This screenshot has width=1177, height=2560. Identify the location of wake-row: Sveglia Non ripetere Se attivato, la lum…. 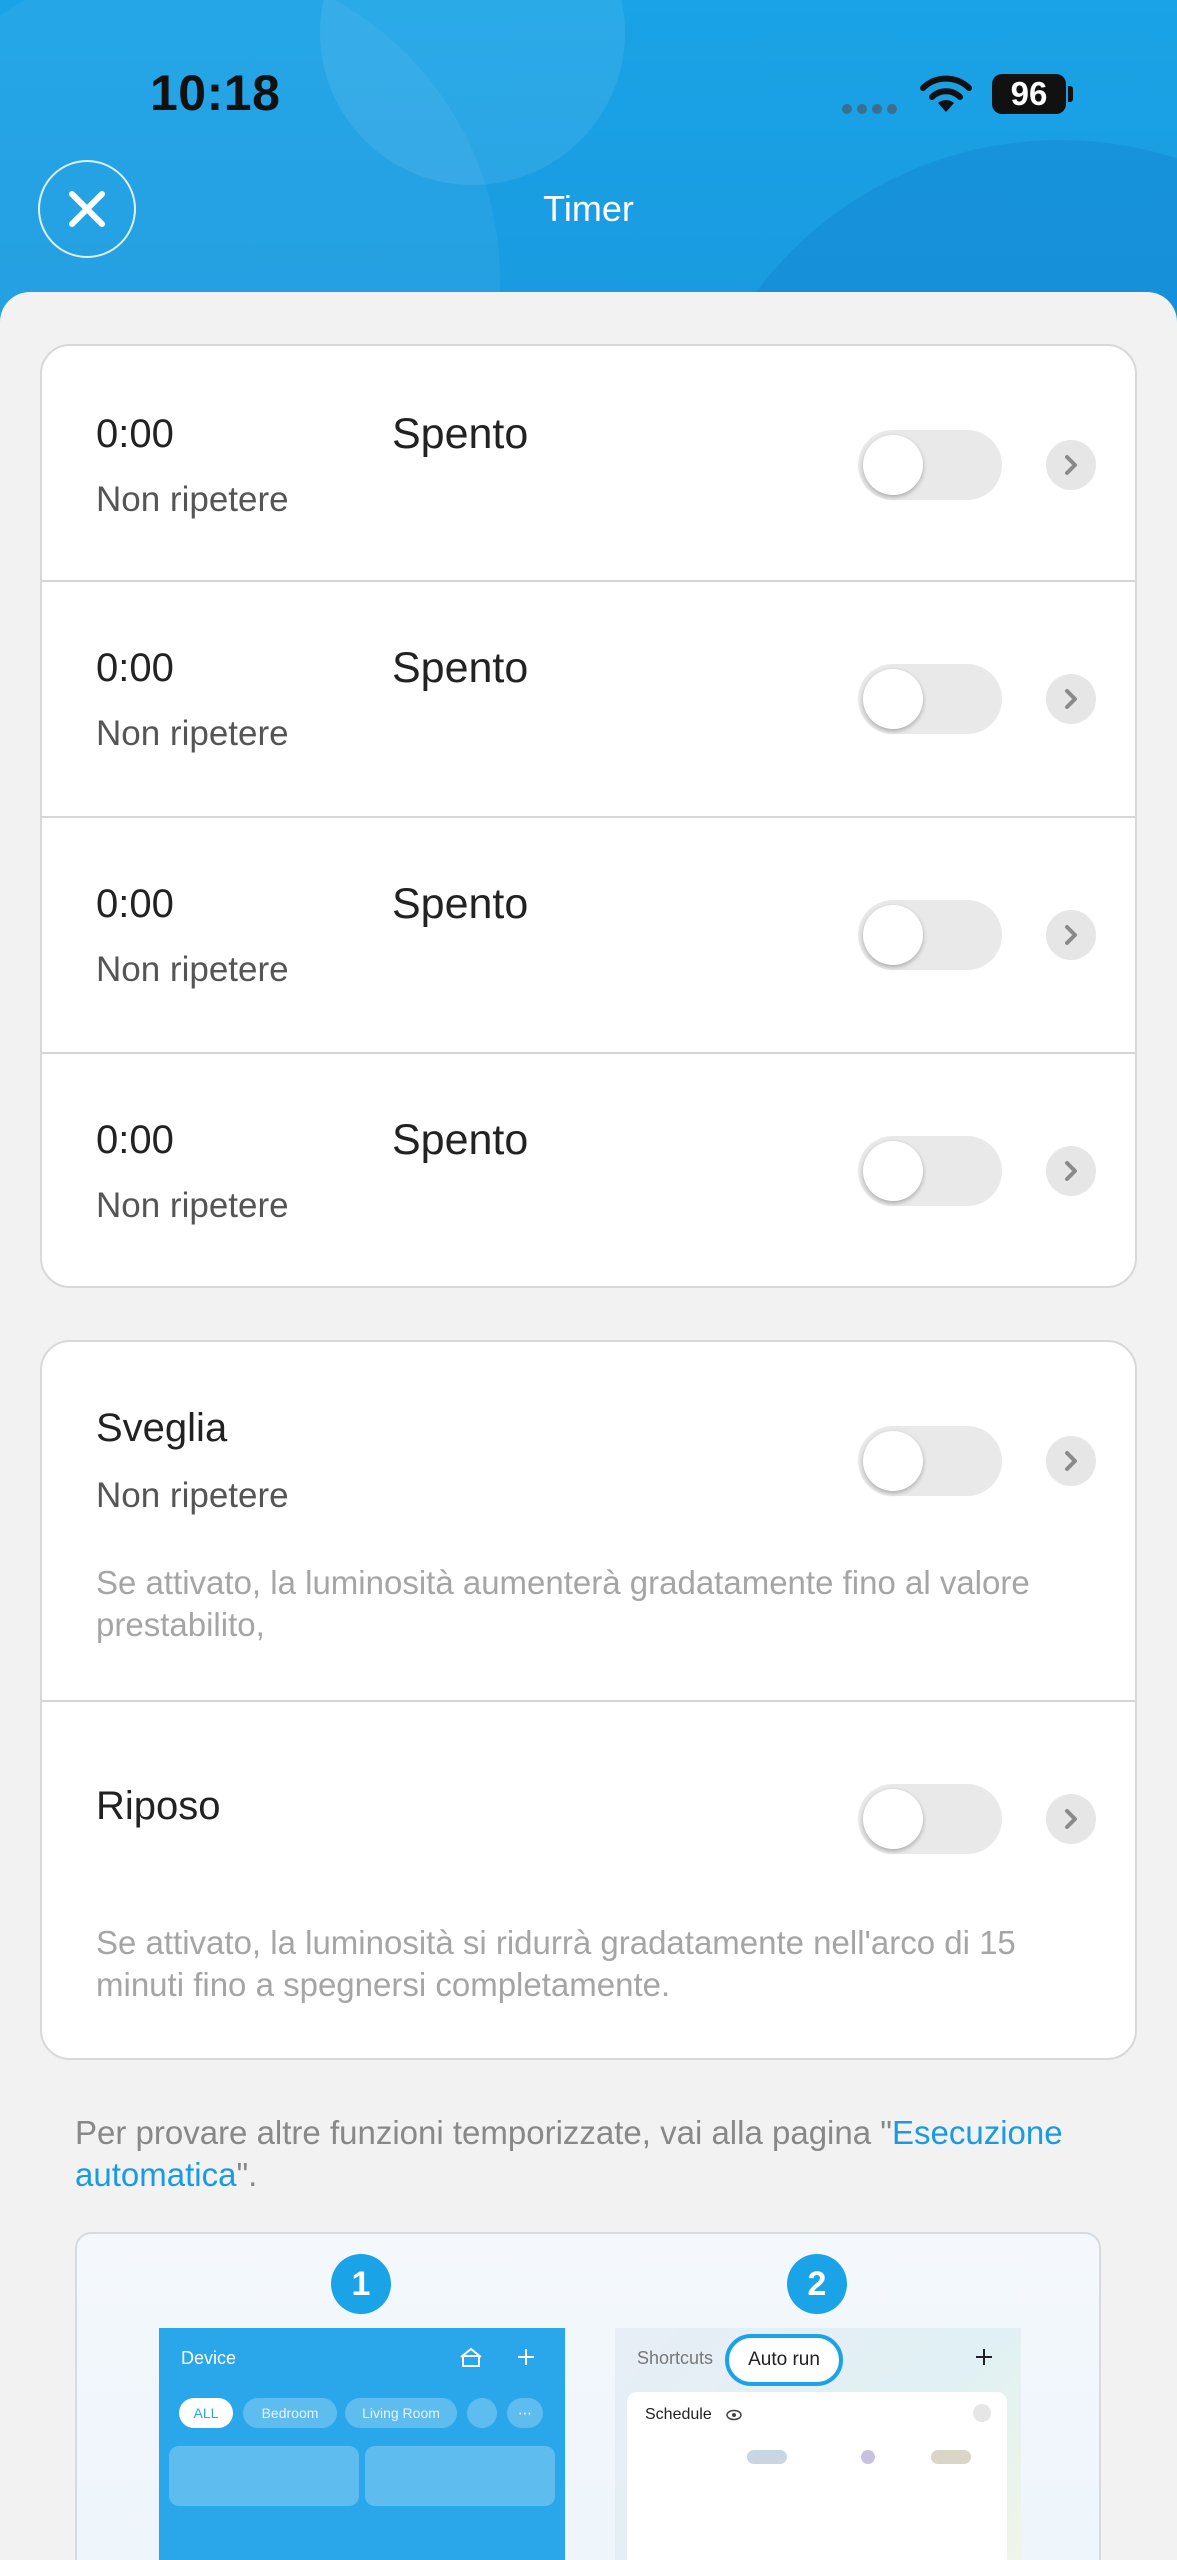
(588, 1521).